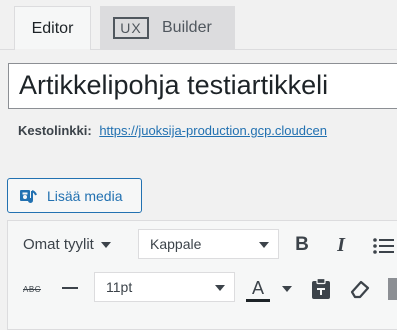 The width and height of the screenshot is (397, 330). I want to click on permalink-label: Kestolinkki:, so click(55, 130).